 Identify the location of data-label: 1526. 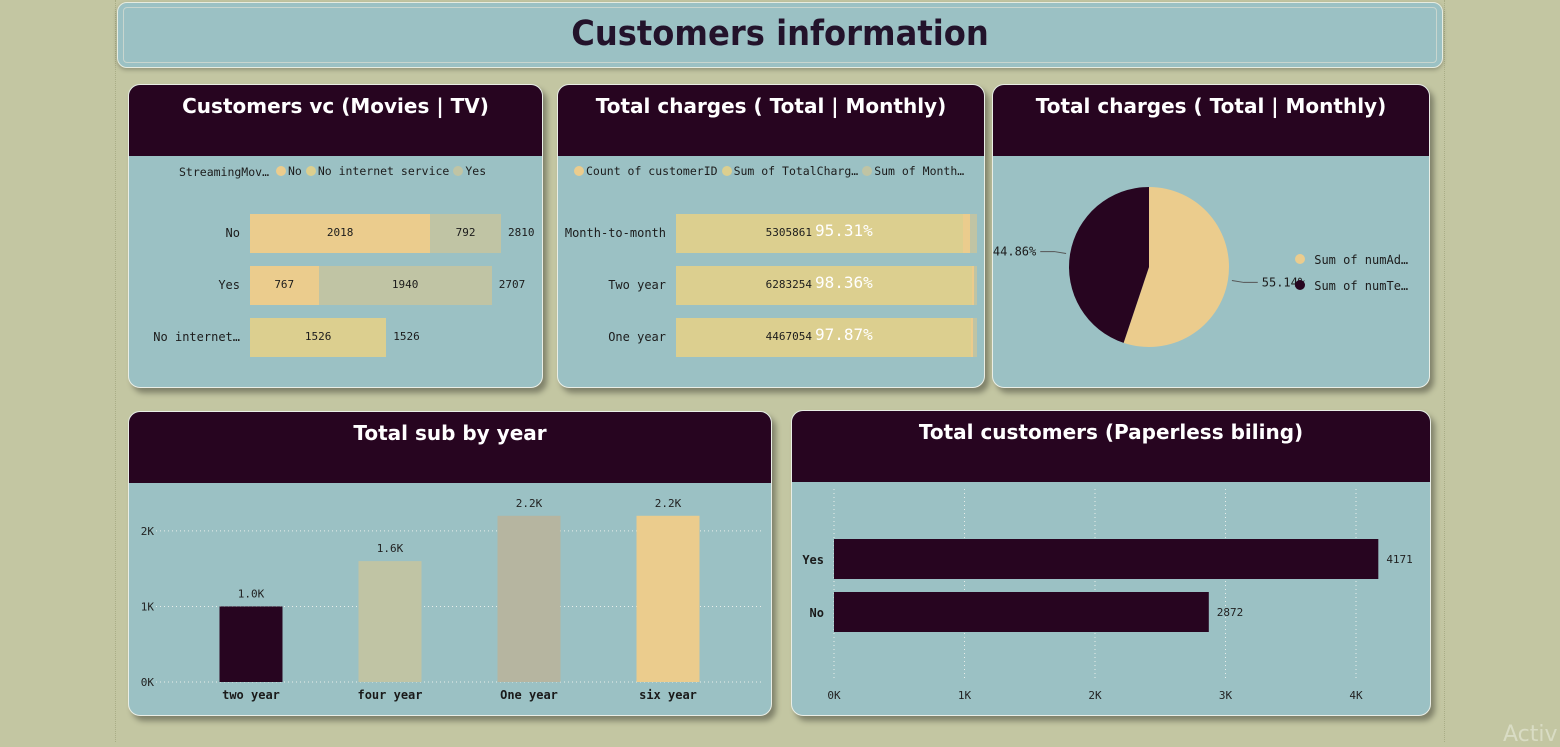
(318, 336).